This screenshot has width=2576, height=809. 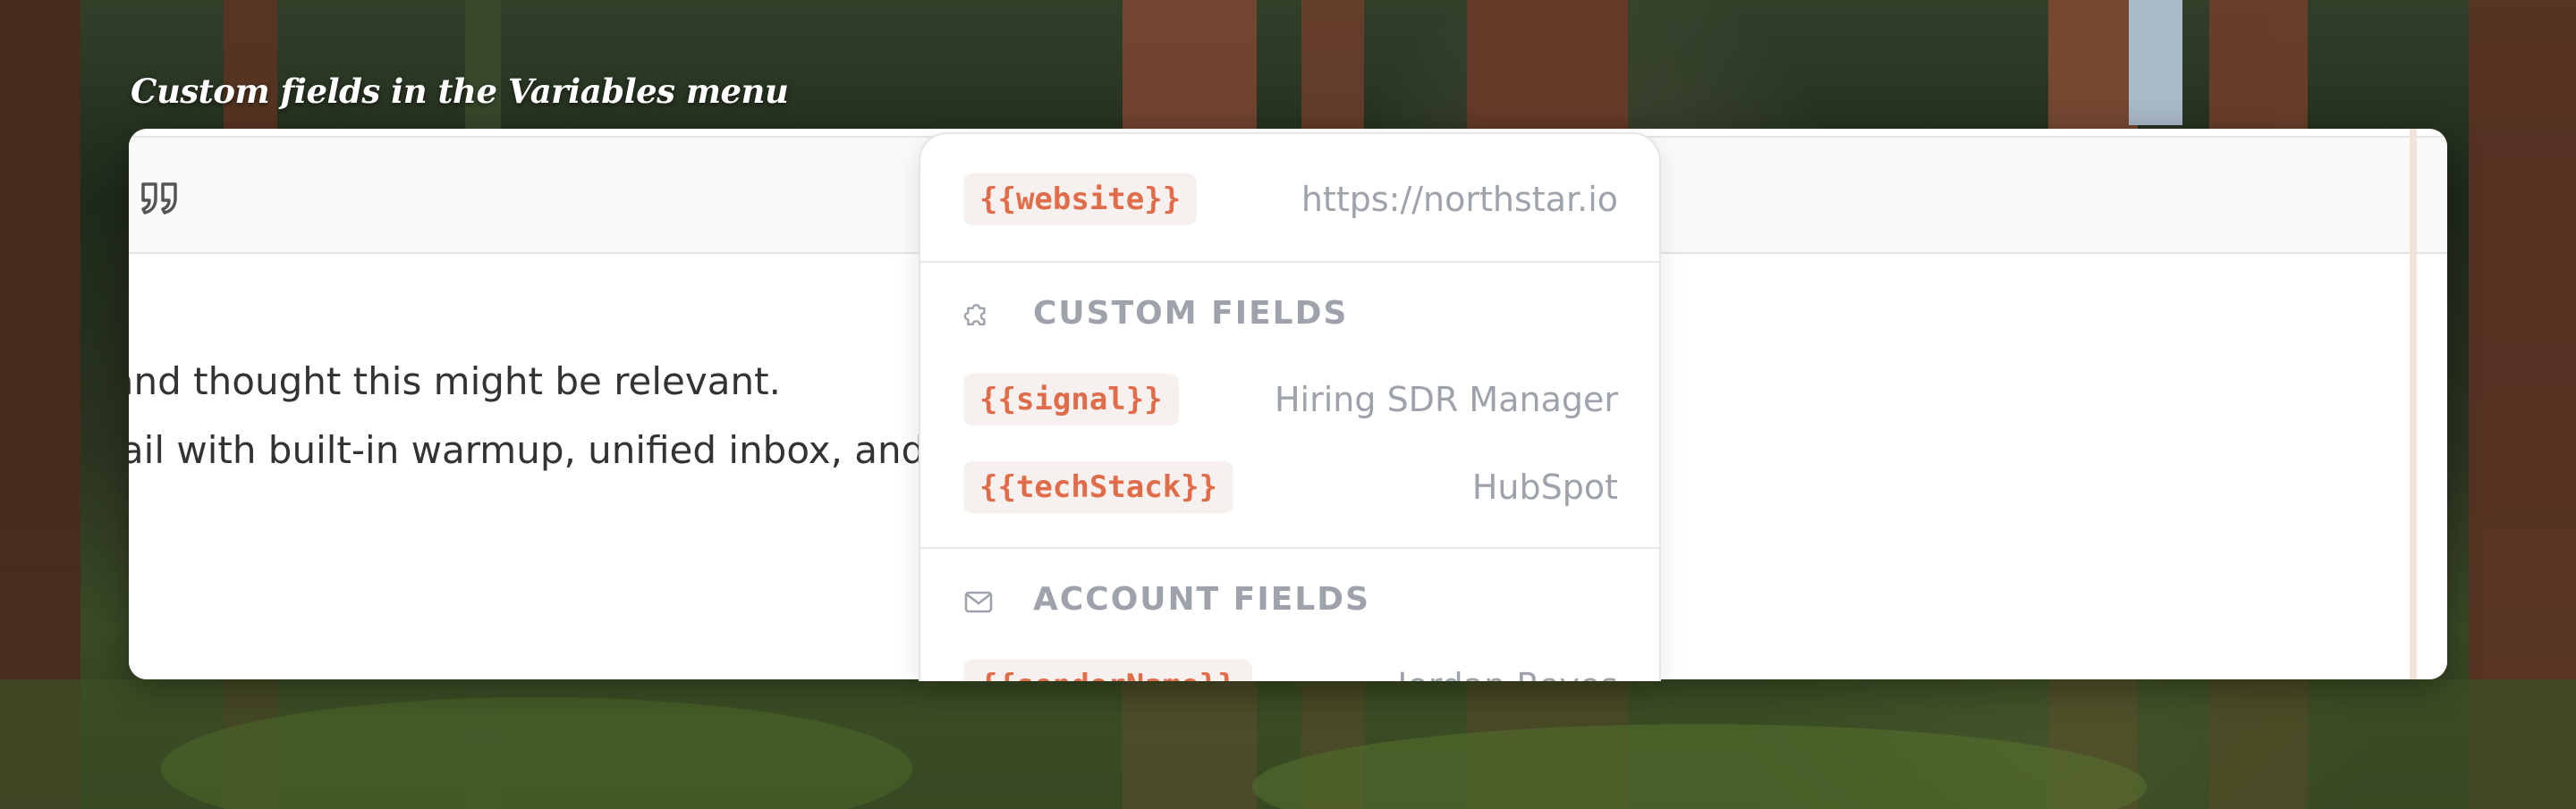 I want to click on variable-option-signal: {{signal}} Hiring SDR Manager, so click(x=1289, y=400).